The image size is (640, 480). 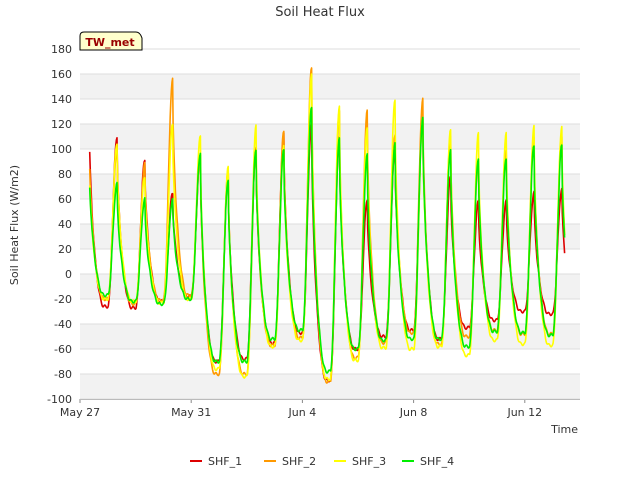 What do you see at coordinates (65, 199) in the screenshot?
I see `y-tick-label: 60` at bounding box center [65, 199].